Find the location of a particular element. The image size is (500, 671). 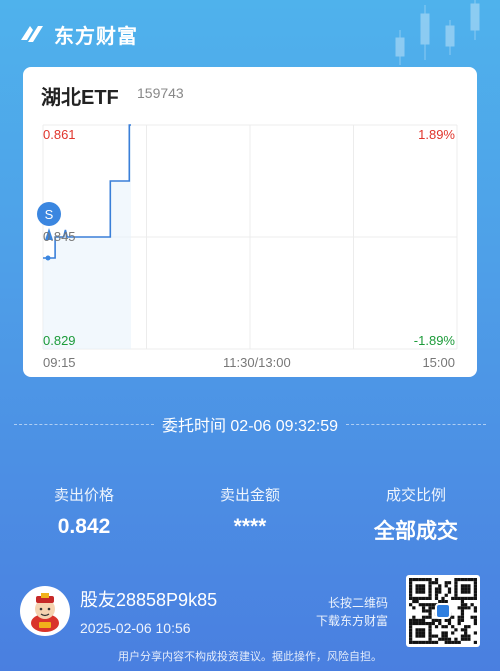

x-tick-midday: 11:30/13:00 is located at coordinates (257, 362).